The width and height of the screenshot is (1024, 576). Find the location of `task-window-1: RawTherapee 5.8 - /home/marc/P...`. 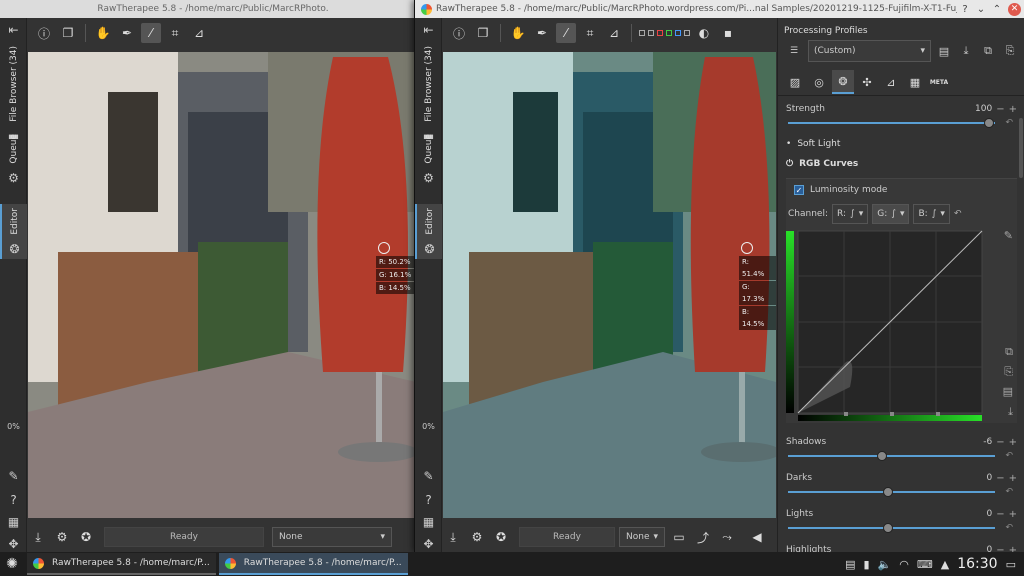

task-window-1: RawTherapee 5.8 - /home/marc/P... is located at coordinates (121, 564).